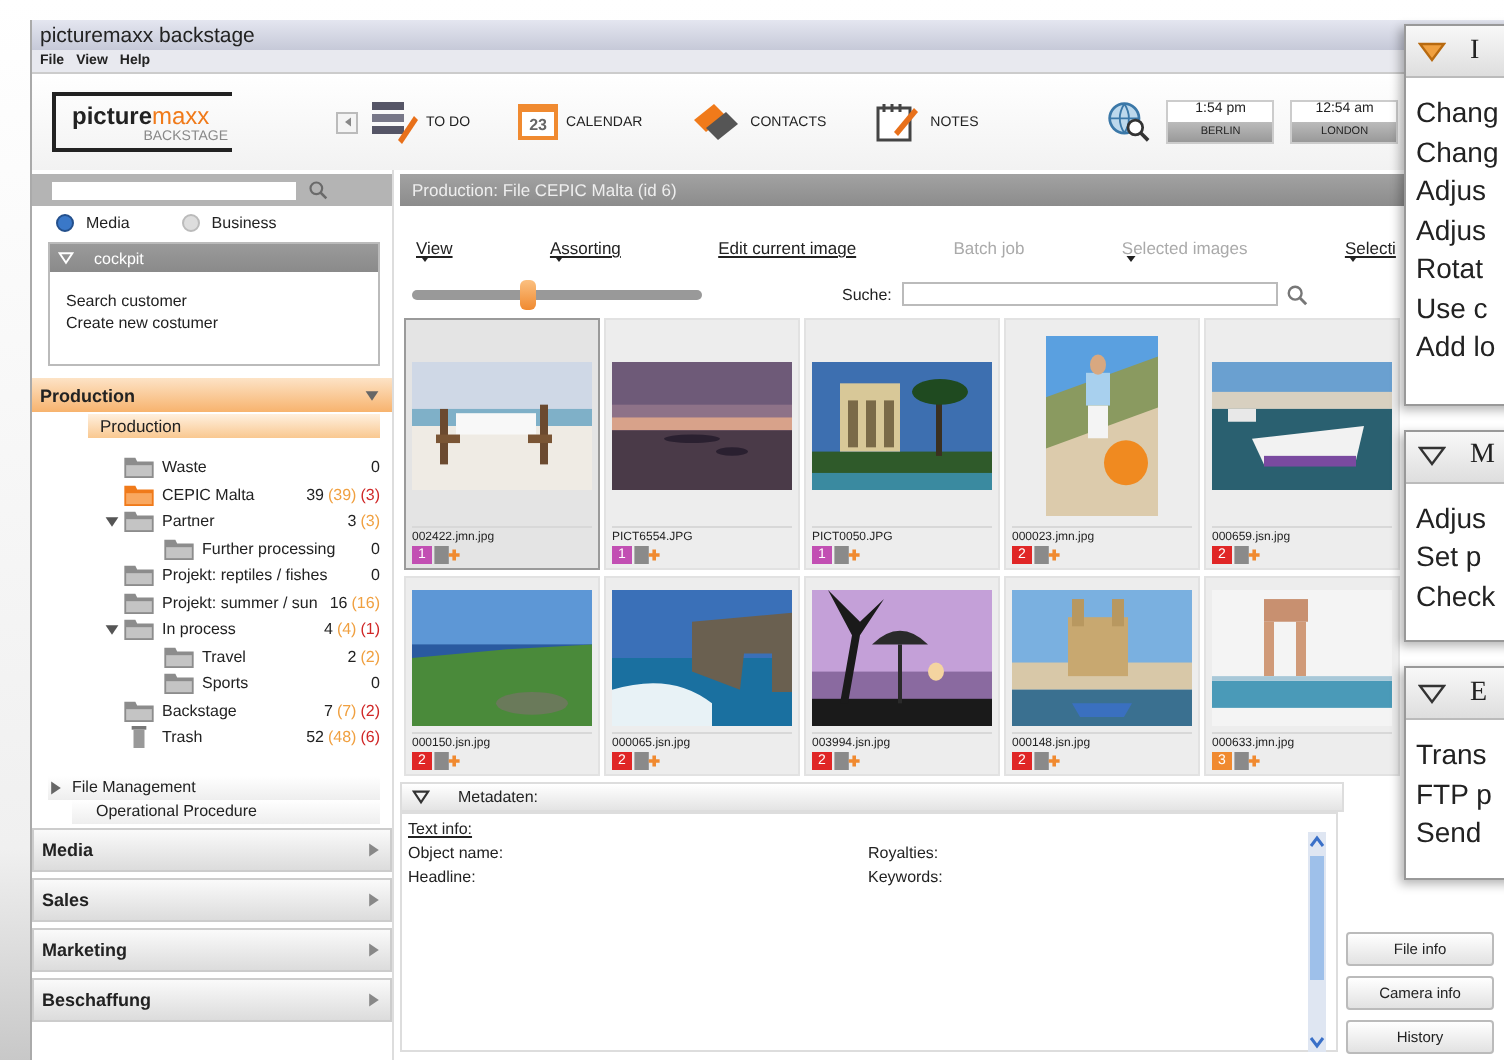 This screenshot has width=1504, height=1060. I want to click on nav-item: File Management, so click(214, 787).